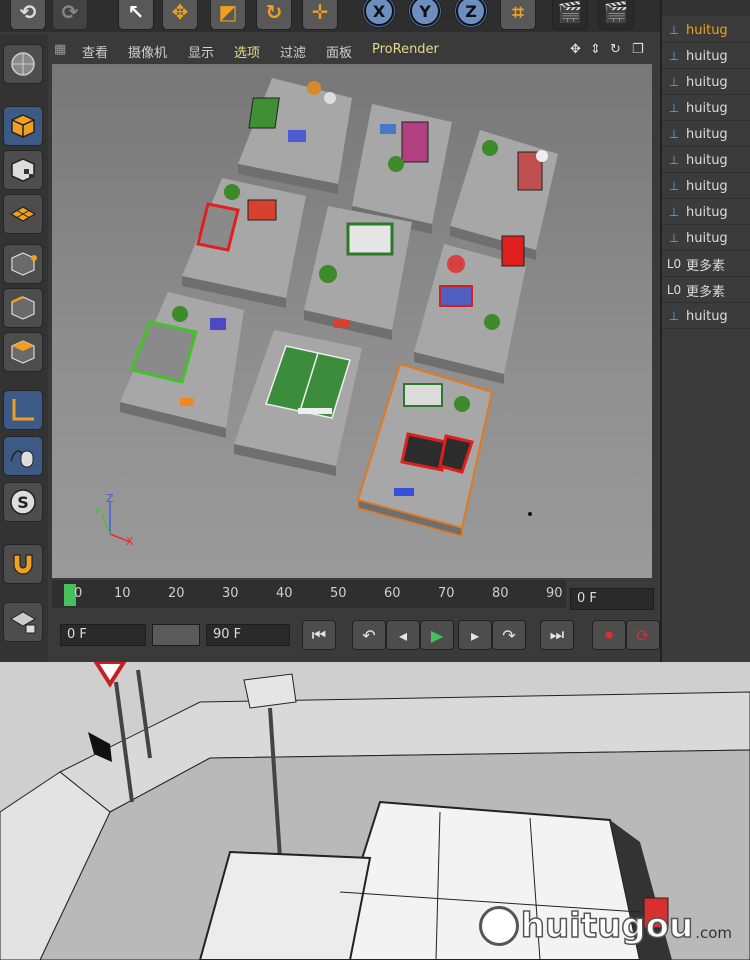  What do you see at coordinates (616, 15) in the screenshot?
I see `render-picture-viewer-button: 🎬` at bounding box center [616, 15].